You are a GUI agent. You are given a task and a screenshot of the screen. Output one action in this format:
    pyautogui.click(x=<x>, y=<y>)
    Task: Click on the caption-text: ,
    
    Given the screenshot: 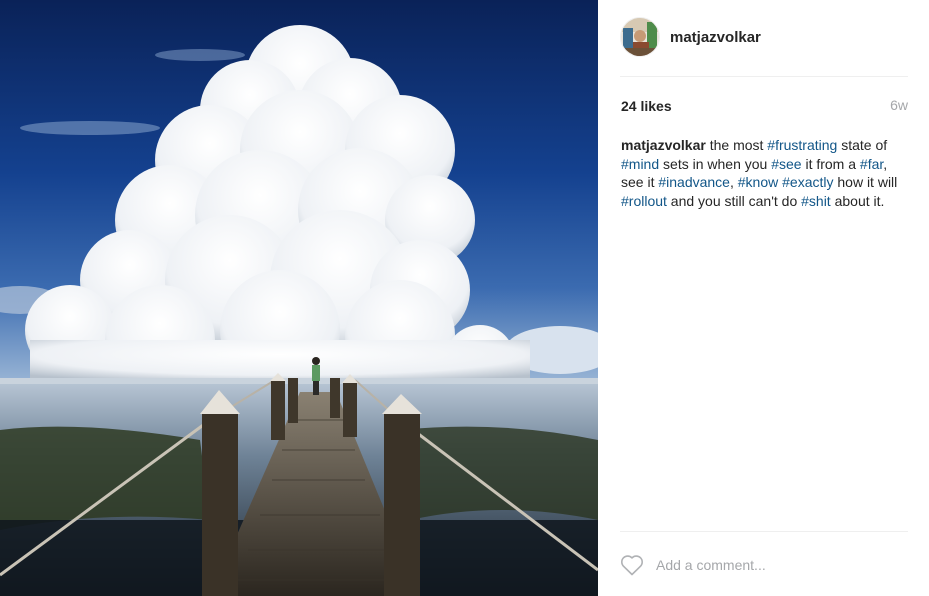 What is the action you would take?
    pyautogui.click(x=733, y=182)
    